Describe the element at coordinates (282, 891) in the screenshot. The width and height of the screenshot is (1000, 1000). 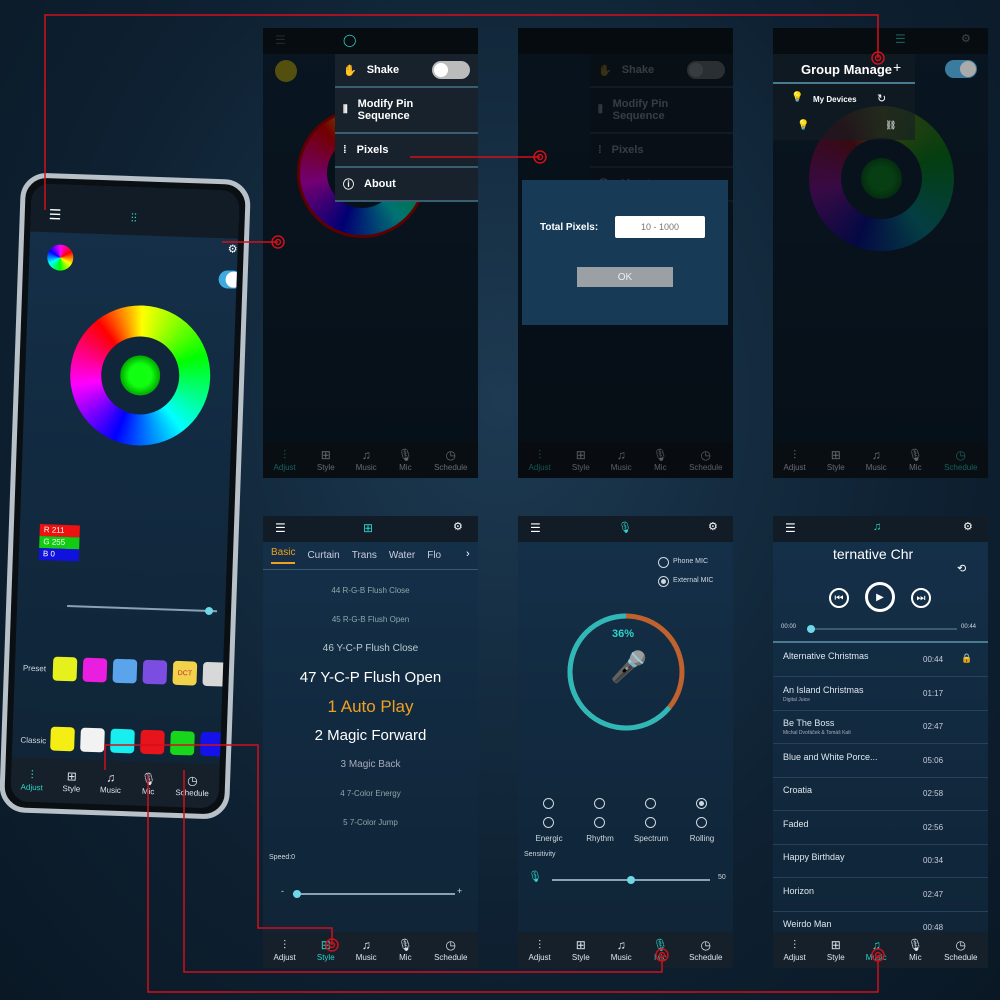
I see `speed-minus: -` at that location.